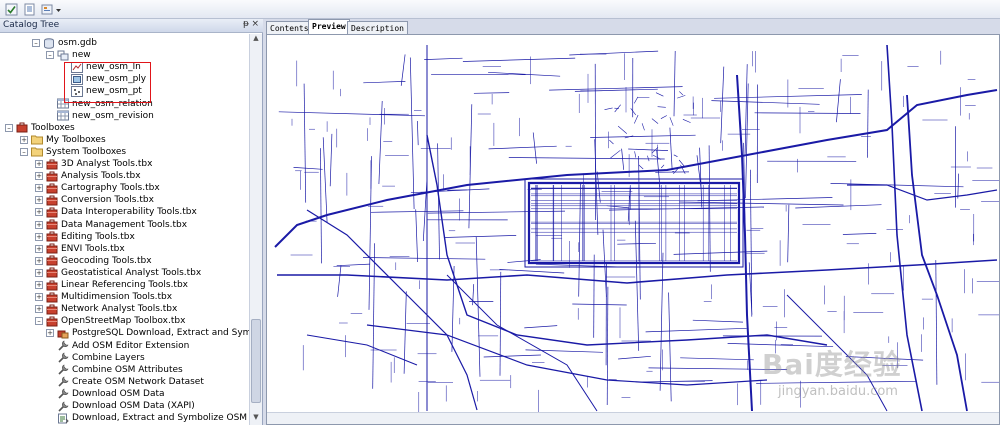 Image resolution: width=1000 pixels, height=425 pixels. Describe the element at coordinates (246, 24) in the screenshot. I see `pin-icon: ᵽ` at that location.